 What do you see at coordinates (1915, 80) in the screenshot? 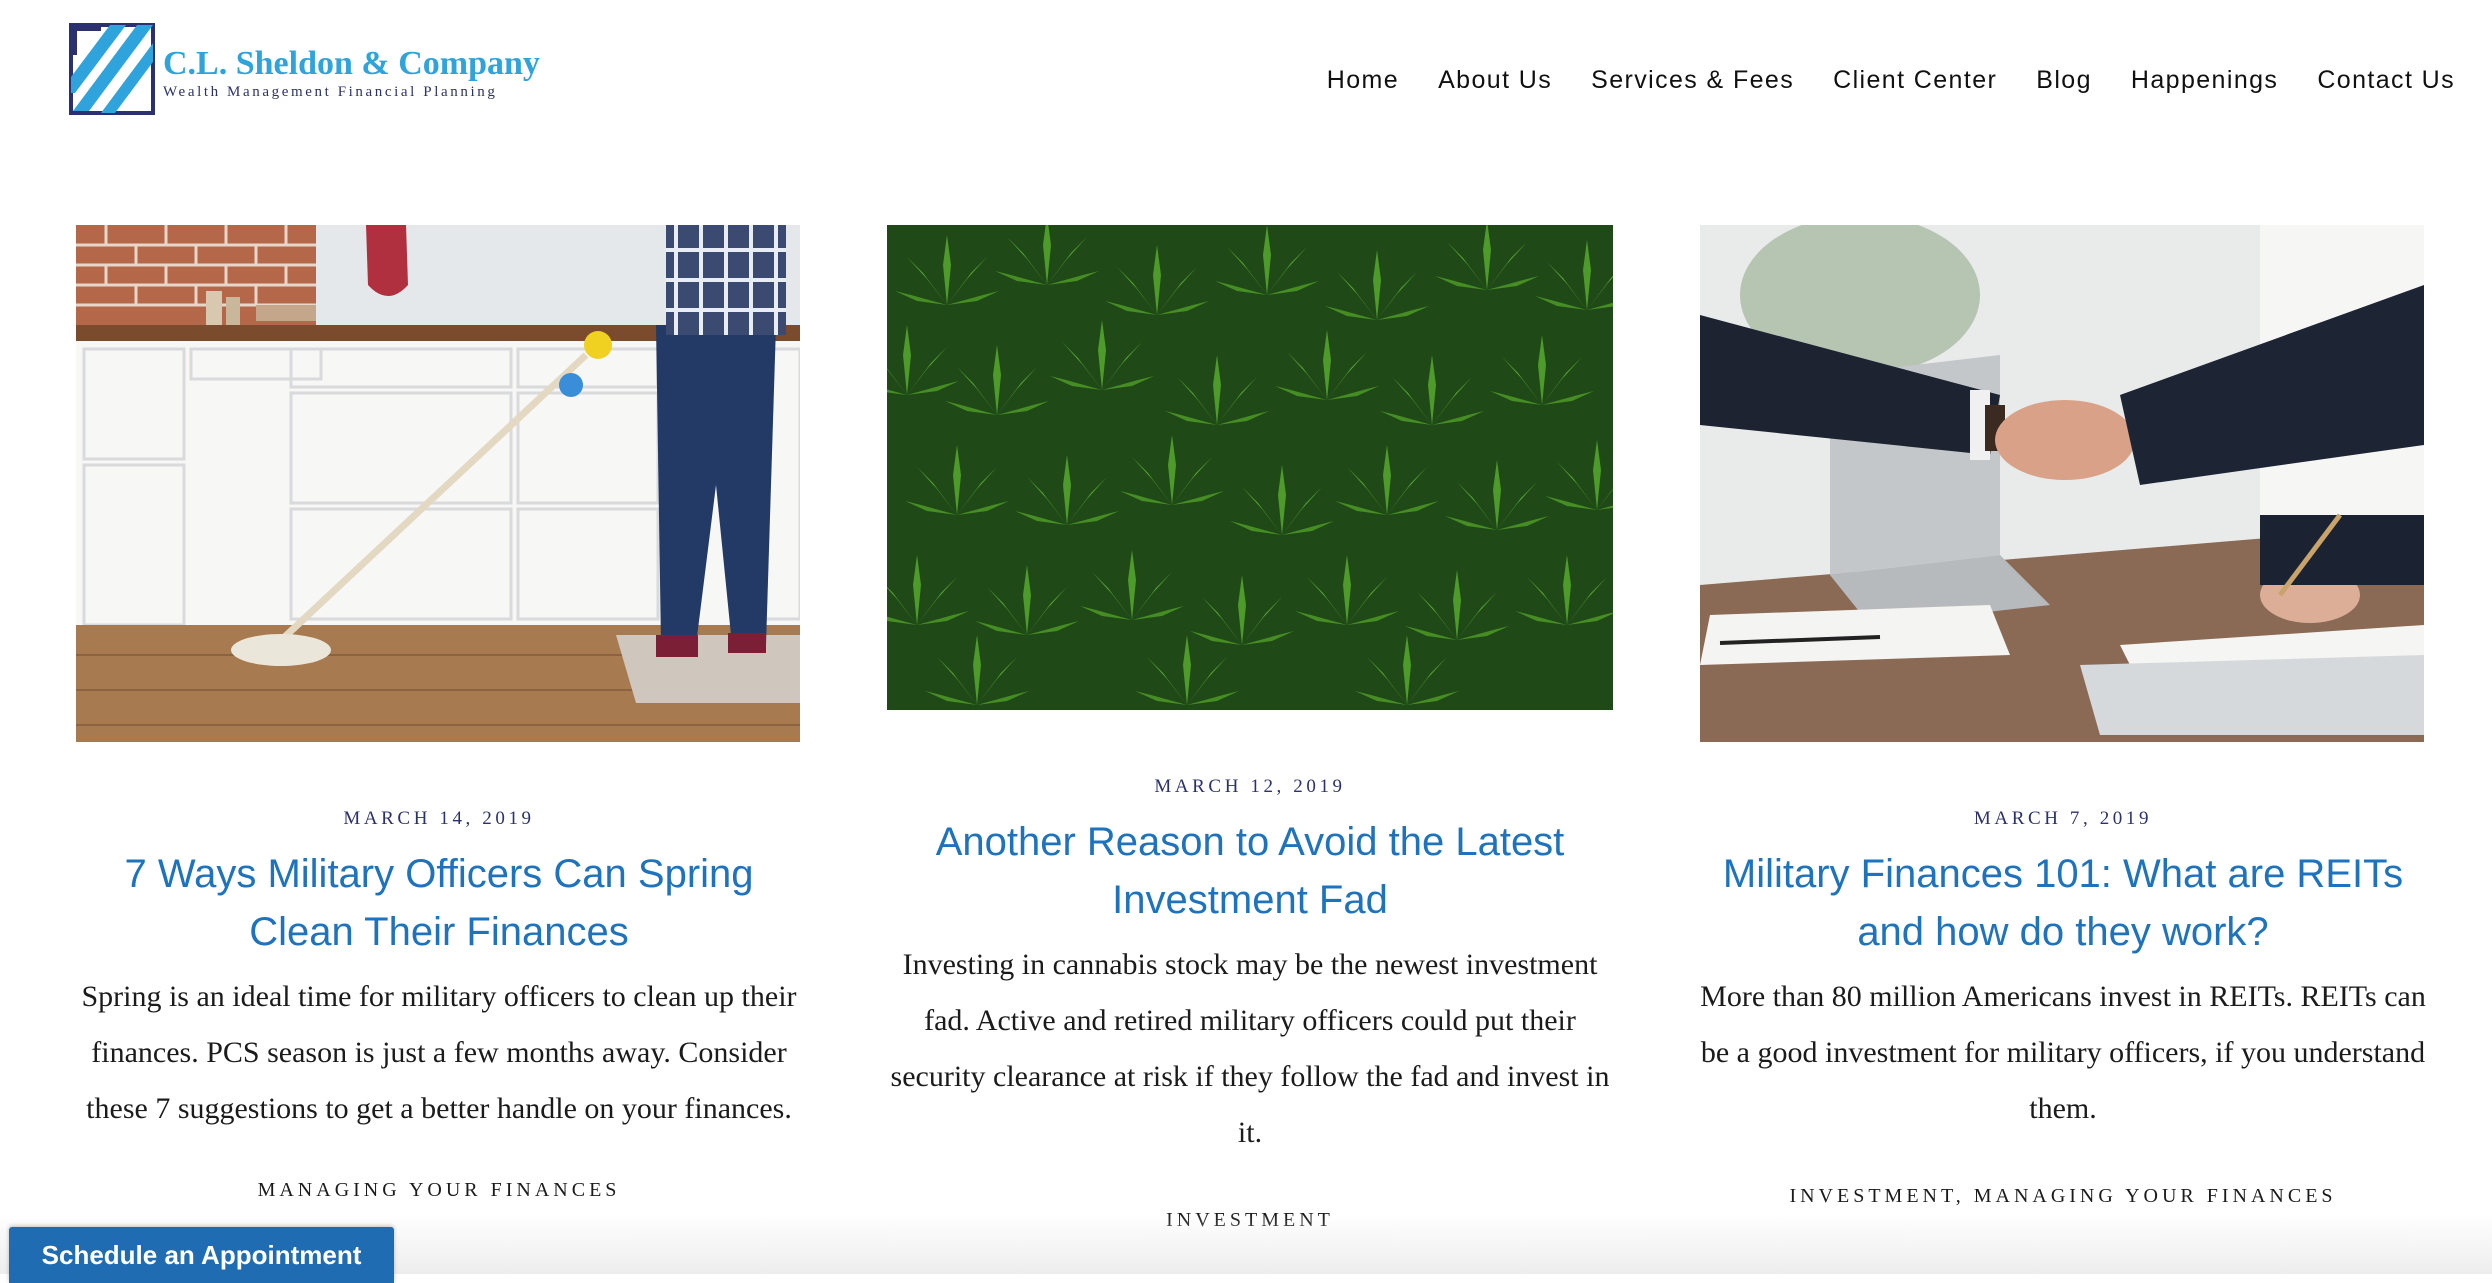
I see `nav-client-center: Client Center` at bounding box center [1915, 80].